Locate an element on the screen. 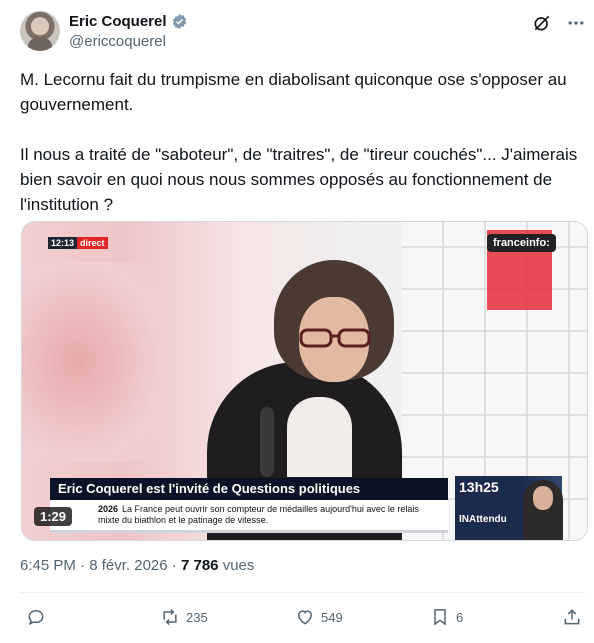  bookmark-icon is located at coordinates (440, 617).